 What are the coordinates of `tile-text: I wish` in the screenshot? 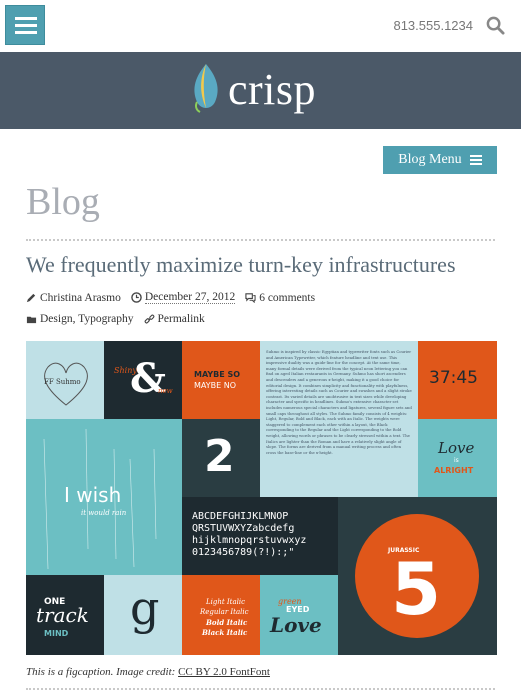 It's located at (93, 495).